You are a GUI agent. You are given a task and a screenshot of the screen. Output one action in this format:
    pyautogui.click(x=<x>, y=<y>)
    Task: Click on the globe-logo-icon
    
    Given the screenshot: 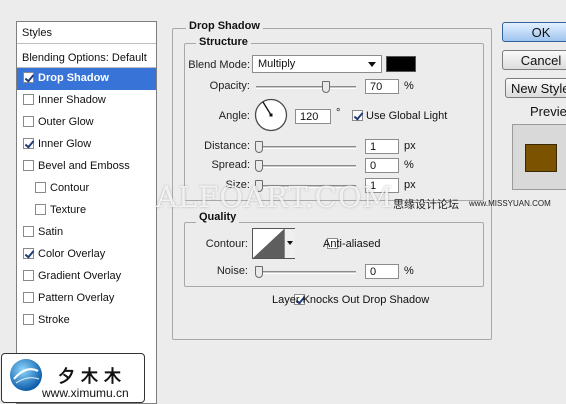 What is the action you would take?
    pyautogui.click(x=26, y=375)
    